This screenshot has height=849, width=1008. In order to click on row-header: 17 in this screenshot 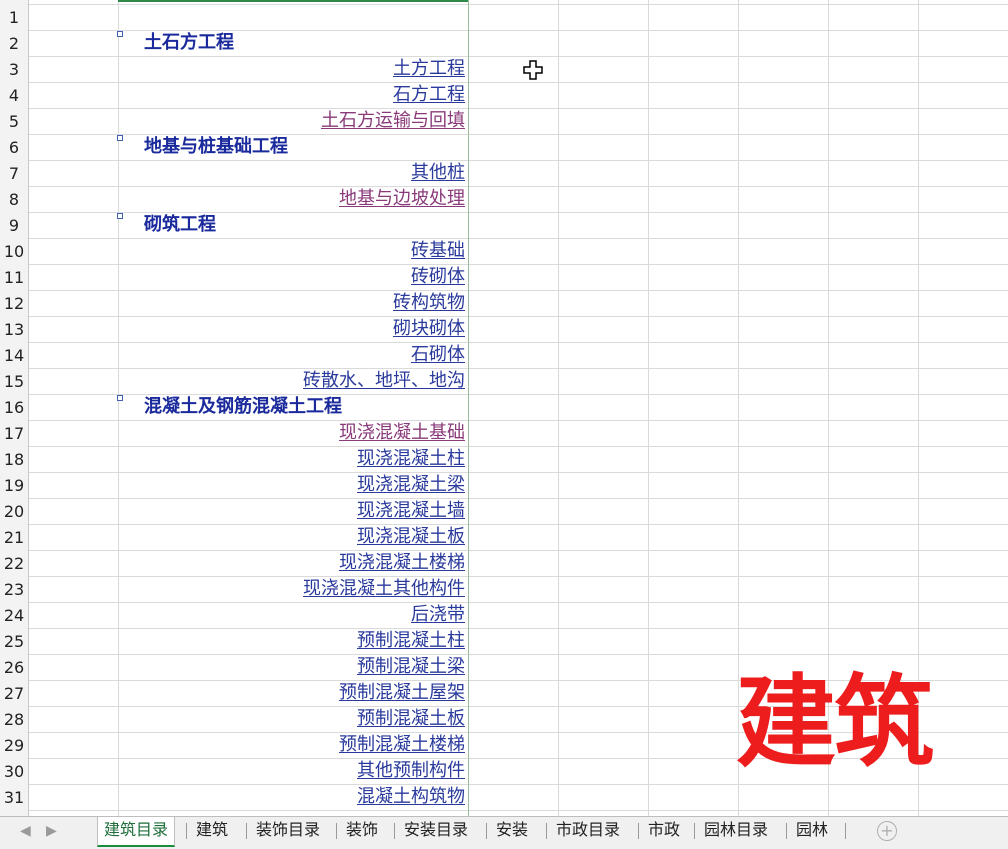, I will do `click(14, 433)`.